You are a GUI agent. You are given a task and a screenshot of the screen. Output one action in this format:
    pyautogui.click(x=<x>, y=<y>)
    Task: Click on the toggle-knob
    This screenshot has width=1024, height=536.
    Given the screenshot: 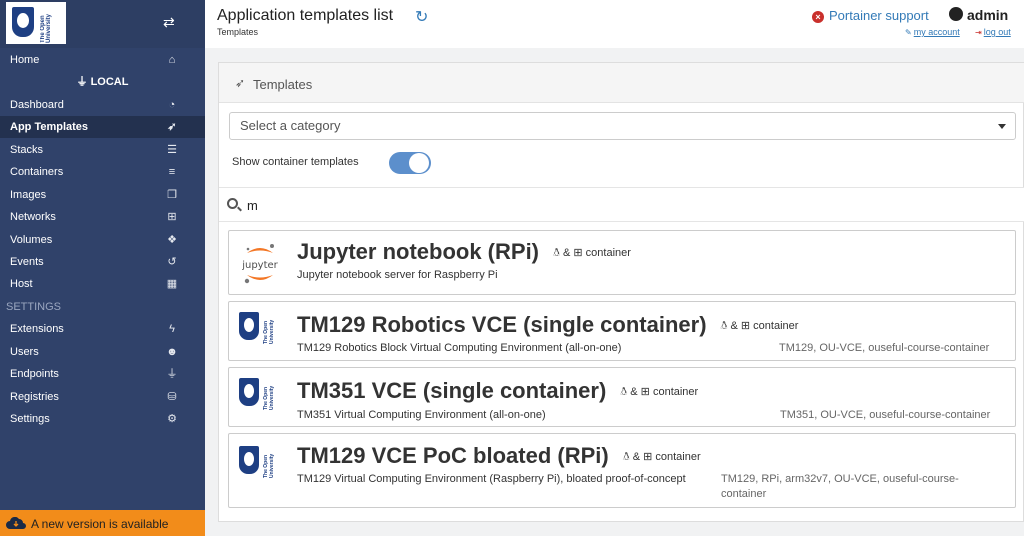 What is the action you would take?
    pyautogui.click(x=419, y=163)
    